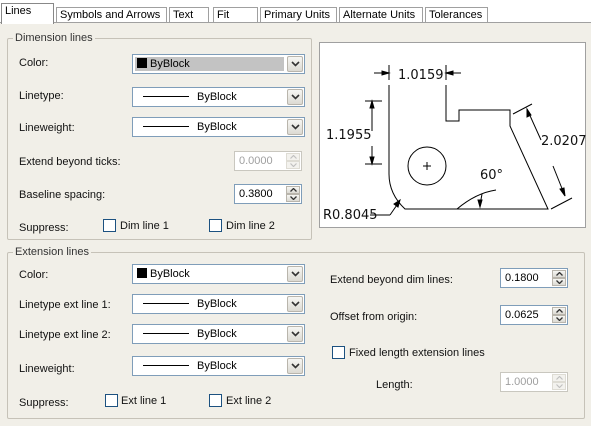 The width and height of the screenshot is (591, 426). Describe the element at coordinates (65, 335) in the screenshot. I see `ext-linetype-2-label: Linetype ext line 2:` at that location.